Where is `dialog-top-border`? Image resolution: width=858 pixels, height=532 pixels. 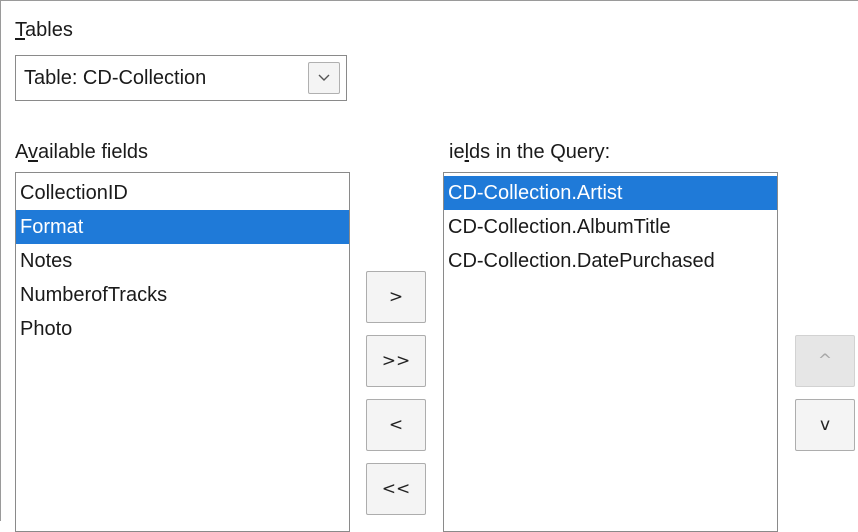
dialog-top-border is located at coordinates (429, 0).